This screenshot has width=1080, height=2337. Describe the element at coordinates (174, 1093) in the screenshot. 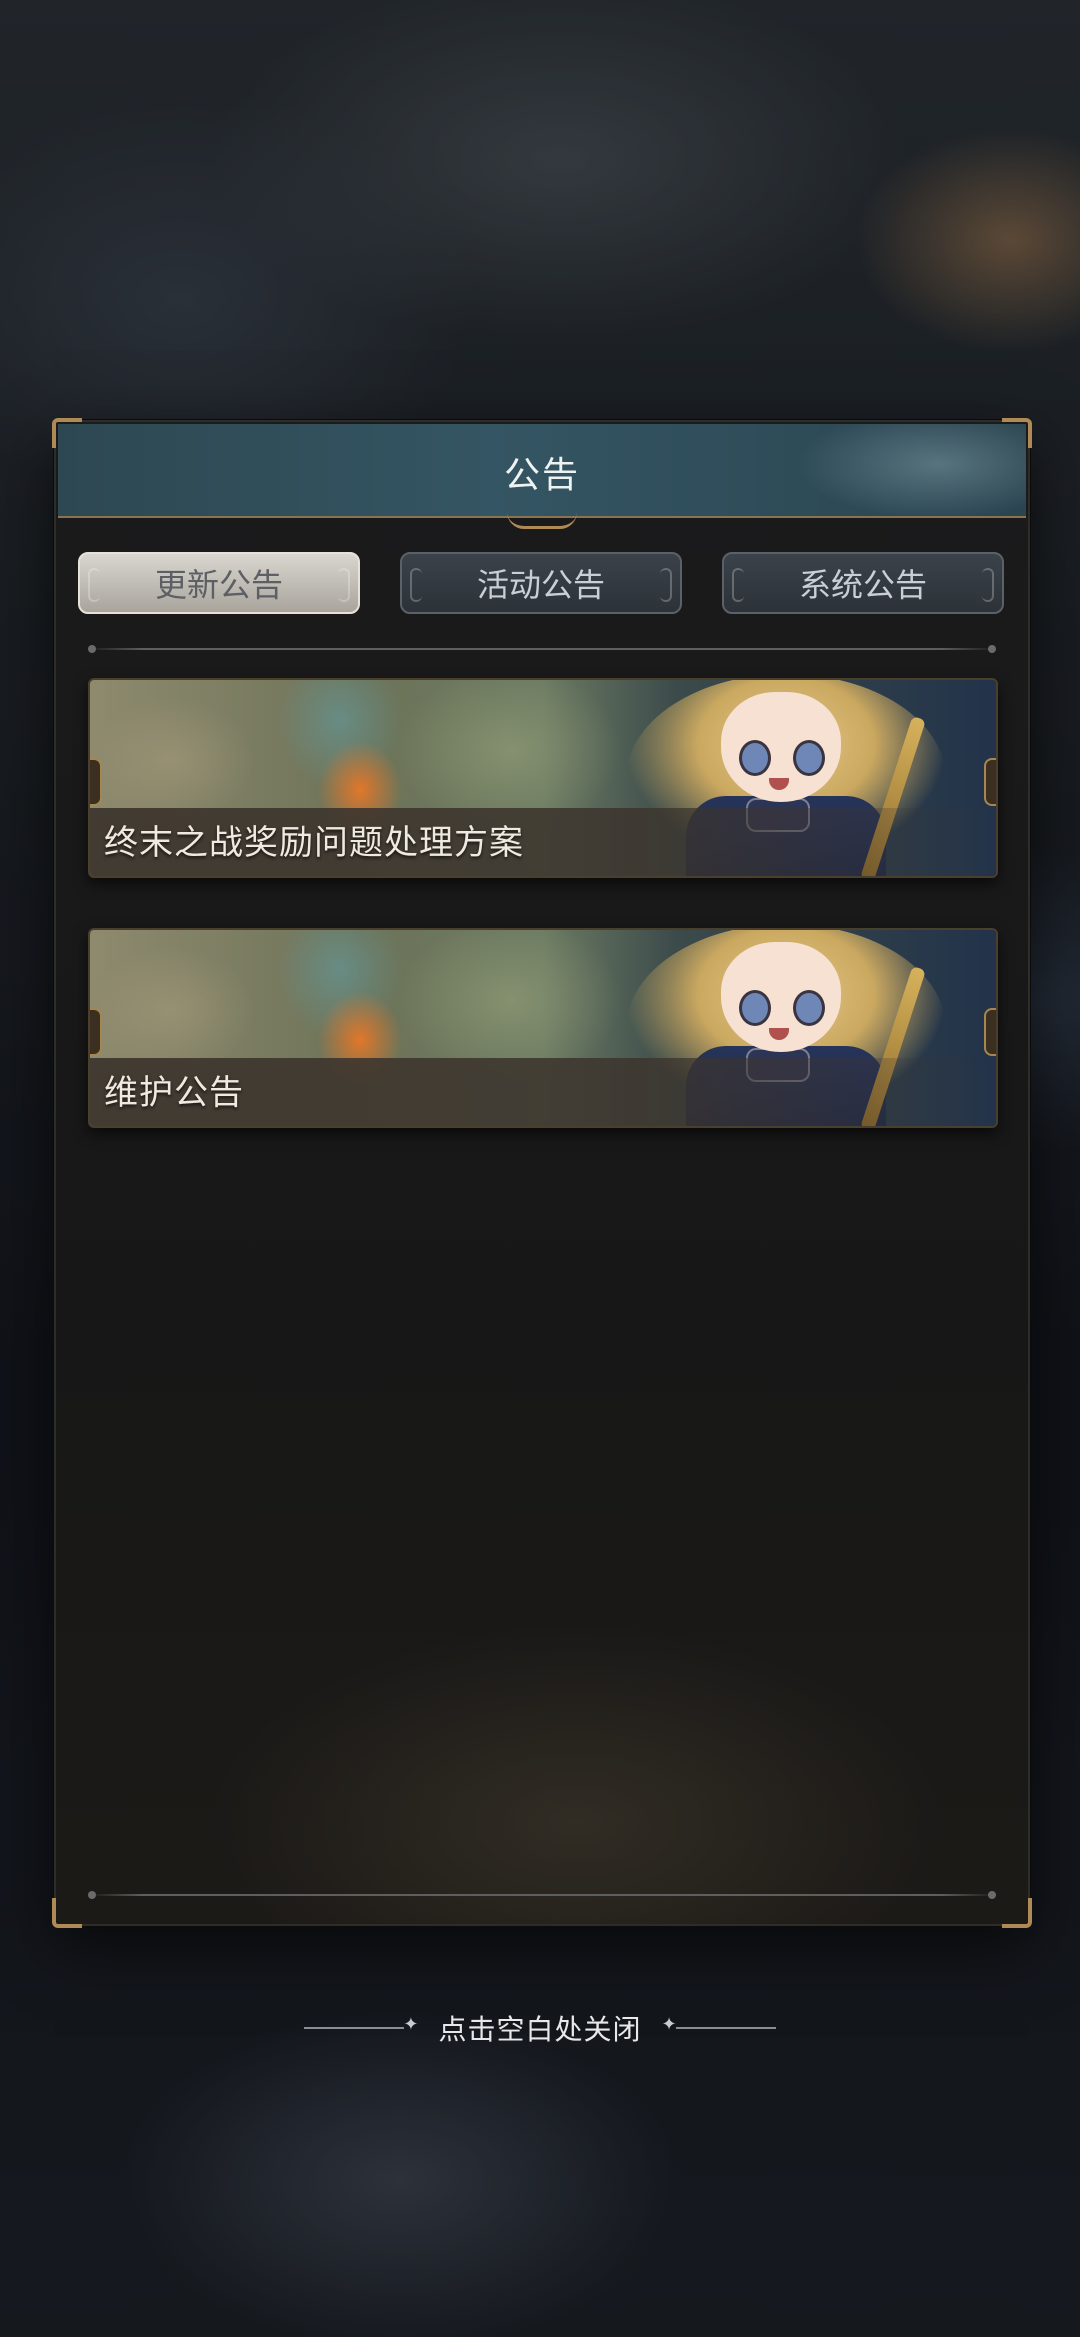

I see `notice-title: 维护公告` at that location.